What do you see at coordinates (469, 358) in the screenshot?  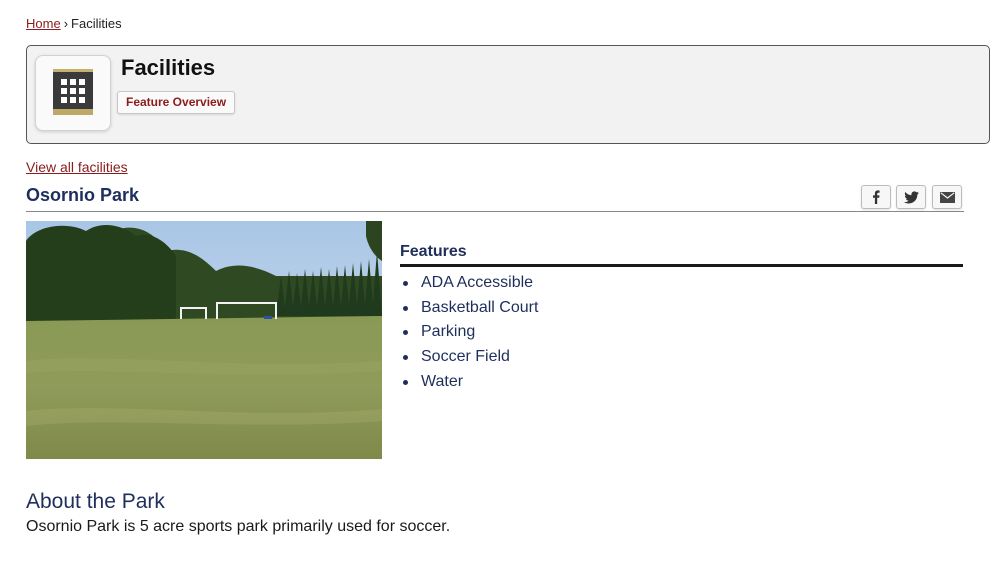 I see `feature-item: Soccer Field` at bounding box center [469, 358].